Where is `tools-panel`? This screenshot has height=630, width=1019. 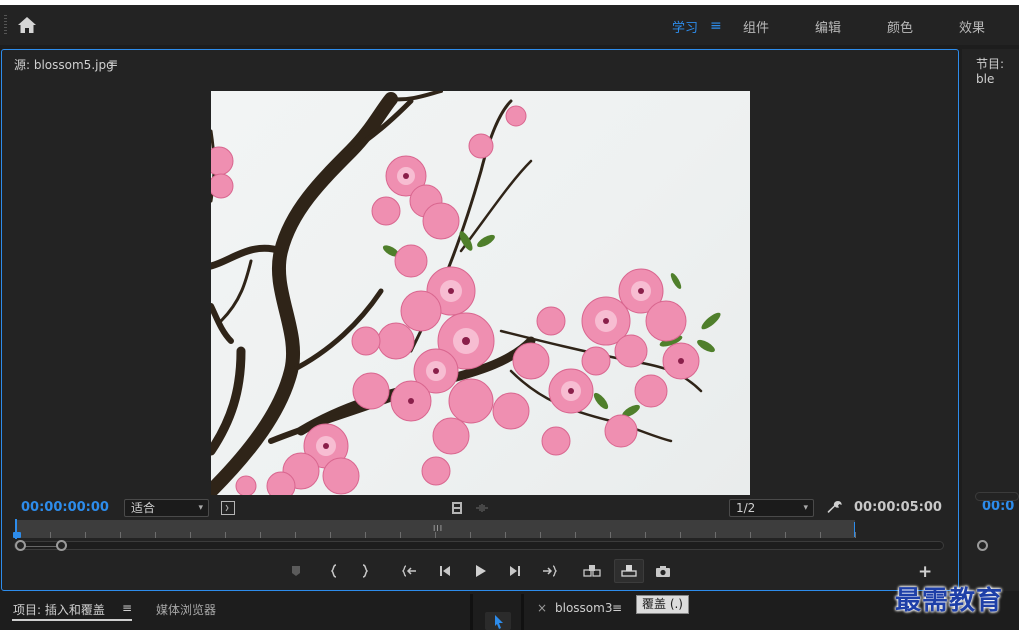 tools-panel is located at coordinates (498, 621).